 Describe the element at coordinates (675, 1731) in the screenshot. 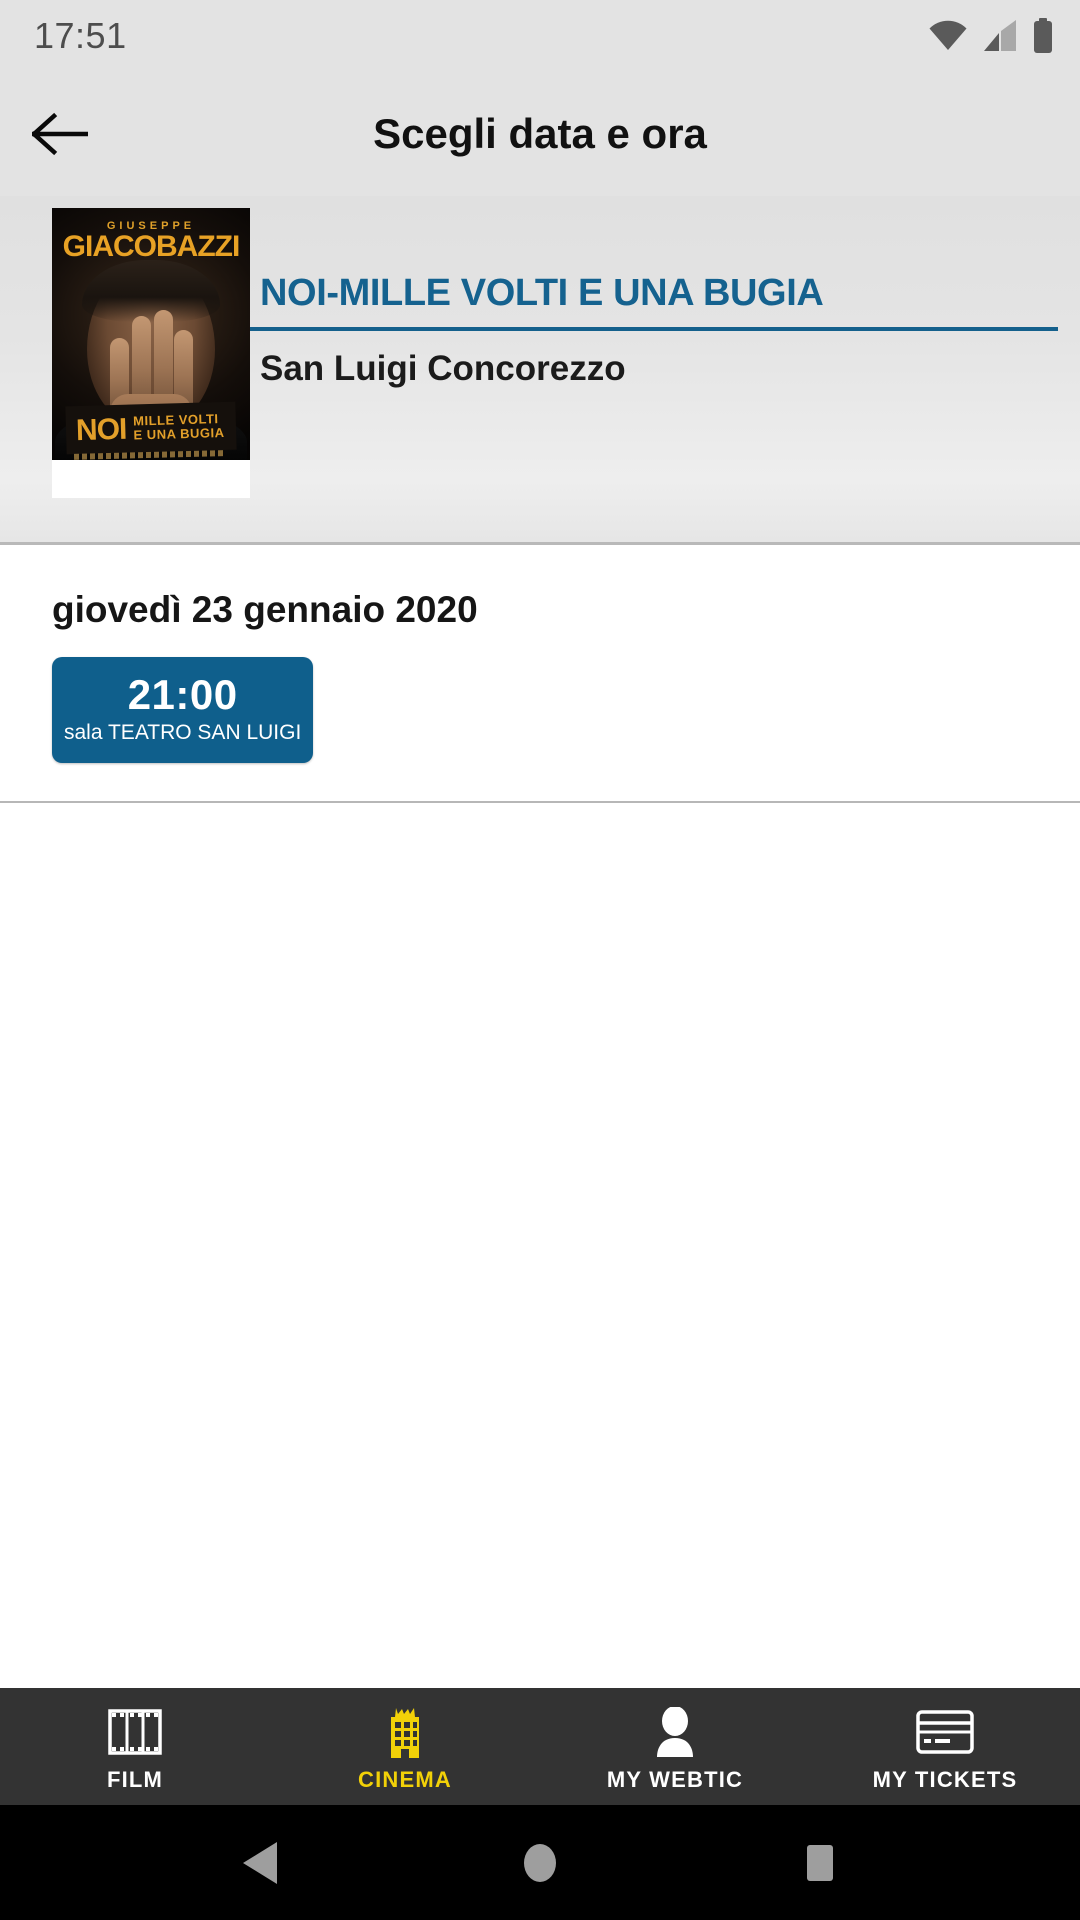

I see `person-icon` at that location.